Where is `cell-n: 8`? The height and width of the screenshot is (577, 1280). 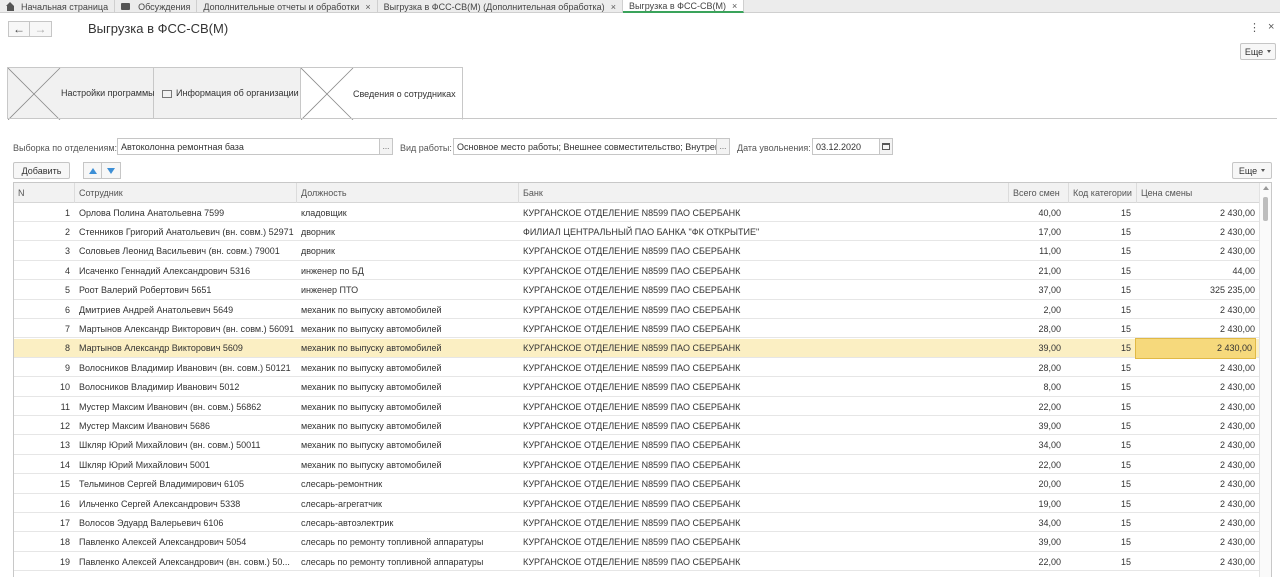
cell-n: 8 is located at coordinates (42, 348).